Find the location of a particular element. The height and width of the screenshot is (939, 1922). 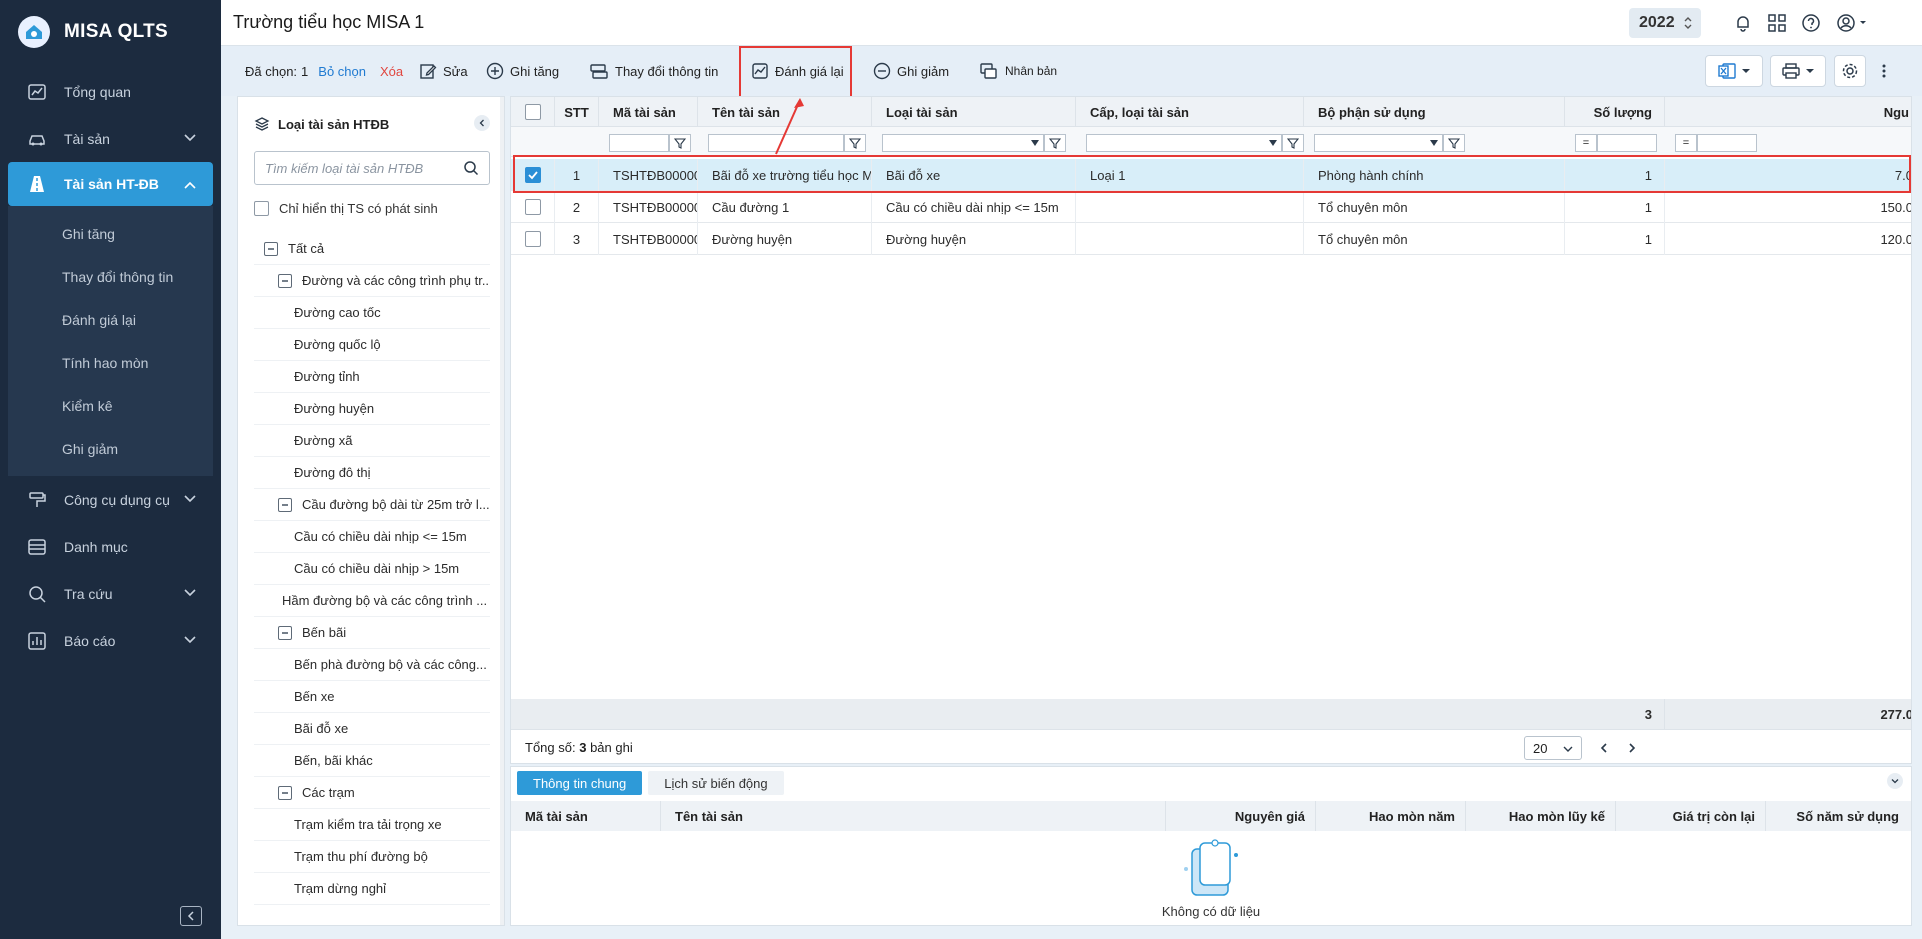

checkbox-box is located at coordinates (261, 208).